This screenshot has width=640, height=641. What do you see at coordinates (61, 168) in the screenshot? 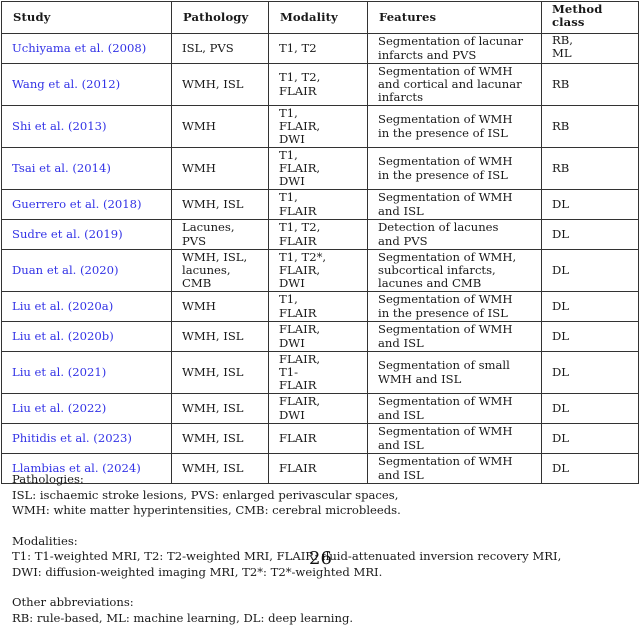
I see `study-citation-link: Tsai et al. (2014)` at bounding box center [61, 168].